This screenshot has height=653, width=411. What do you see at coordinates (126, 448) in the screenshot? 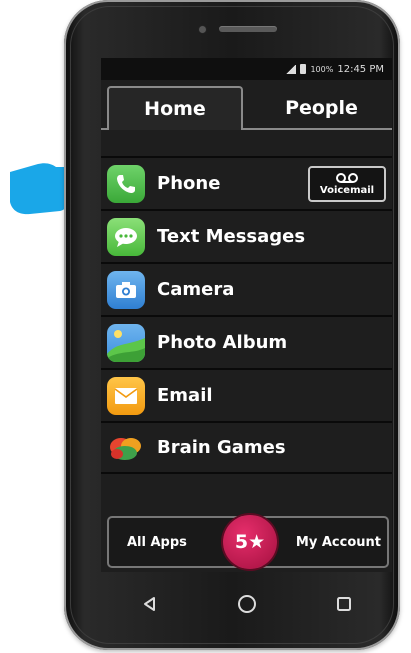
I see `brain-games-icon` at bounding box center [126, 448].